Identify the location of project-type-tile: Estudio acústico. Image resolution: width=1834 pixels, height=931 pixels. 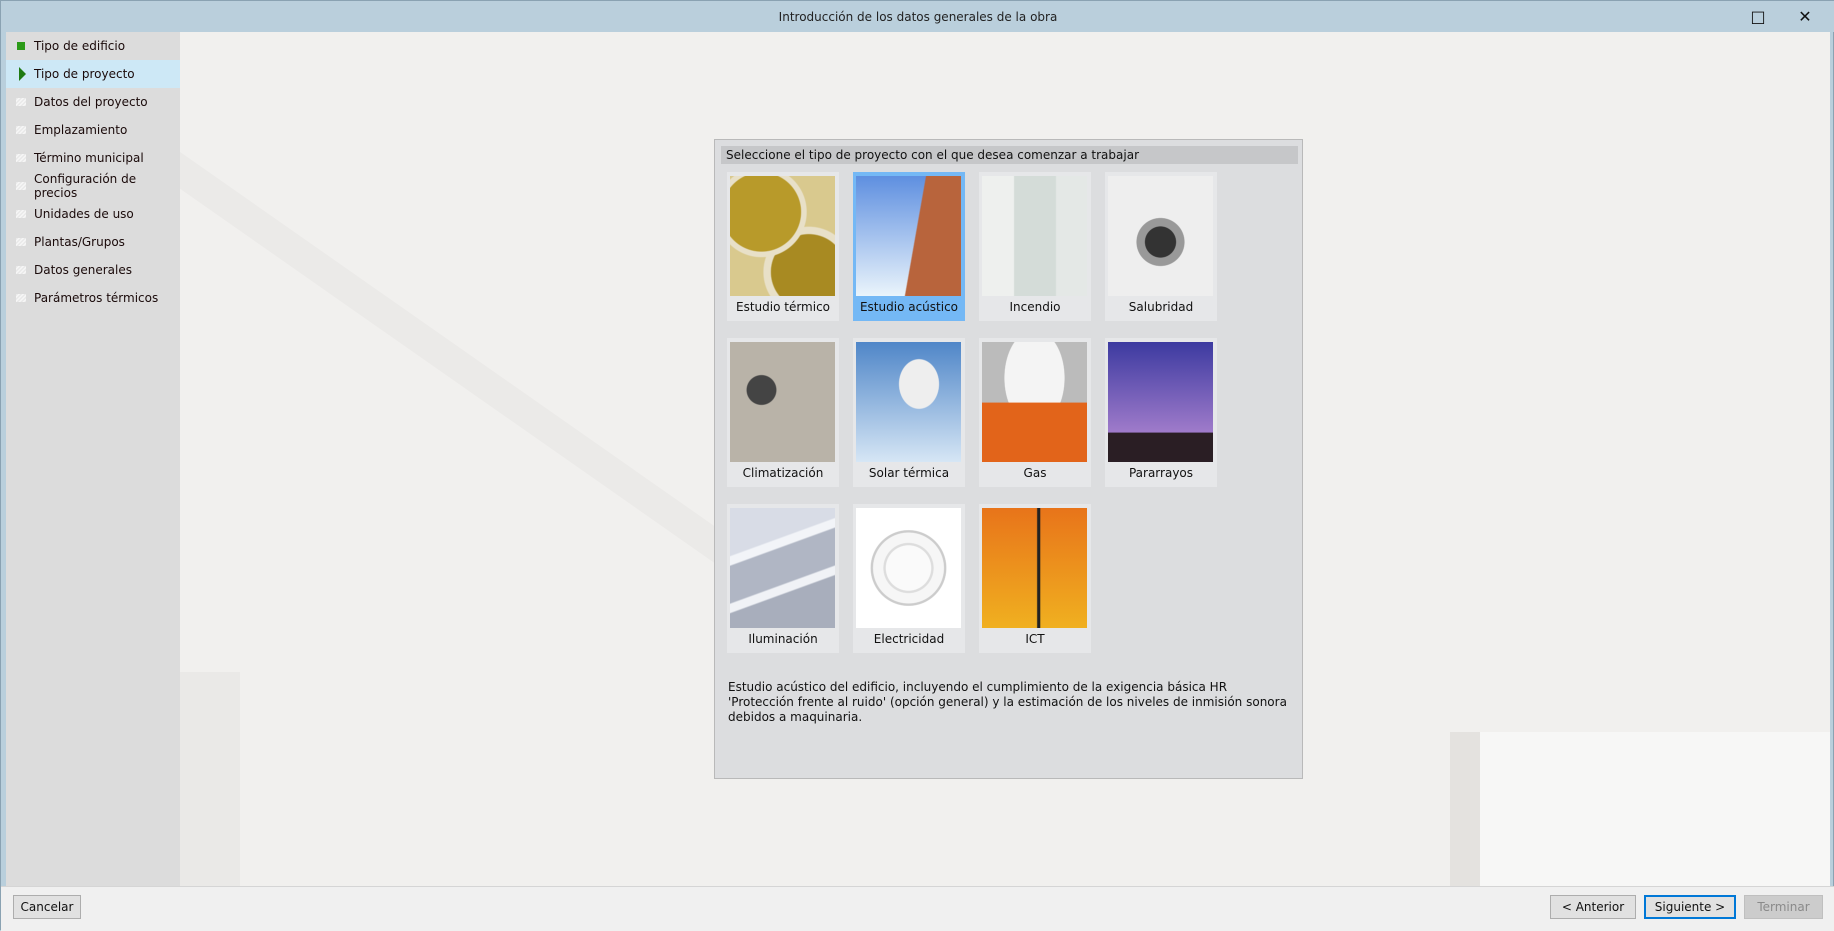
(909, 246).